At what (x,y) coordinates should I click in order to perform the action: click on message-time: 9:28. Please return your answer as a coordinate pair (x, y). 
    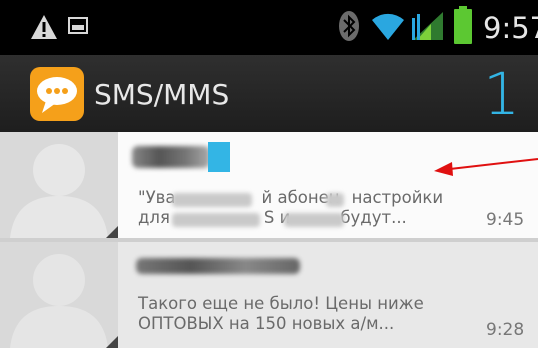
    Looking at the image, I should click on (505, 330).